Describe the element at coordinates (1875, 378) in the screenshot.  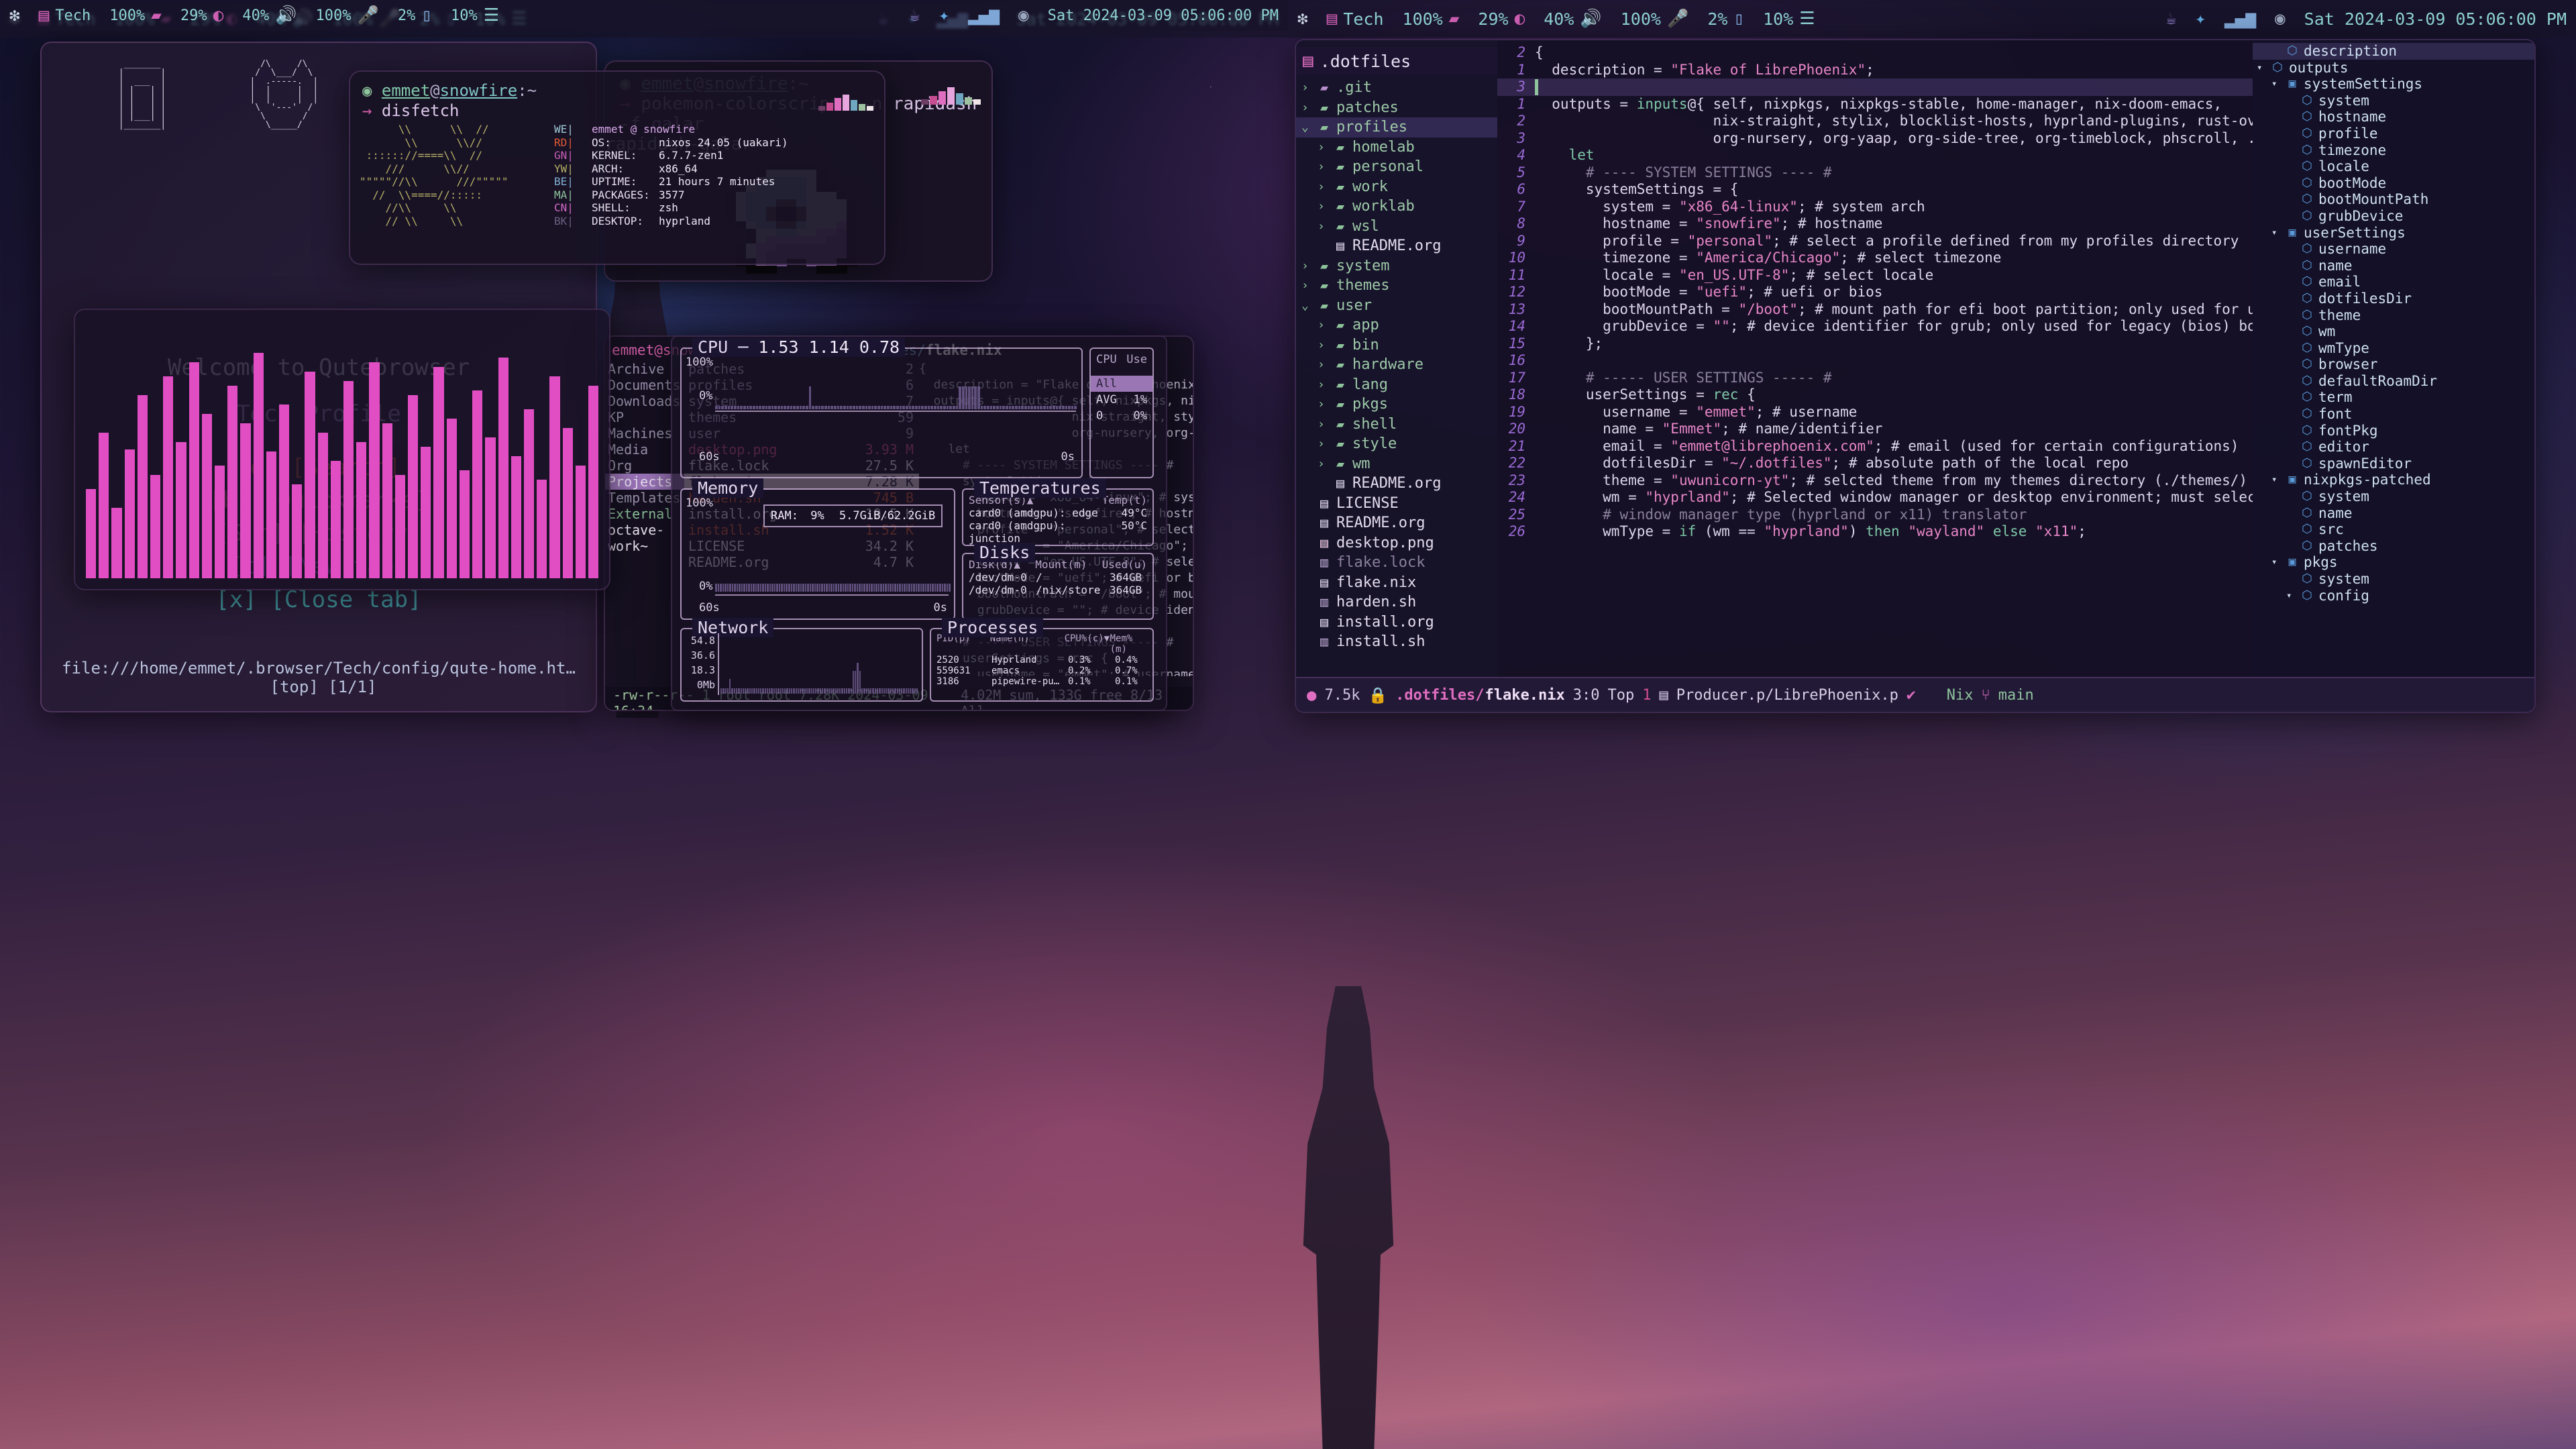
I see `code-line: 17 # ----- USER SETTINGS ----- #` at that location.